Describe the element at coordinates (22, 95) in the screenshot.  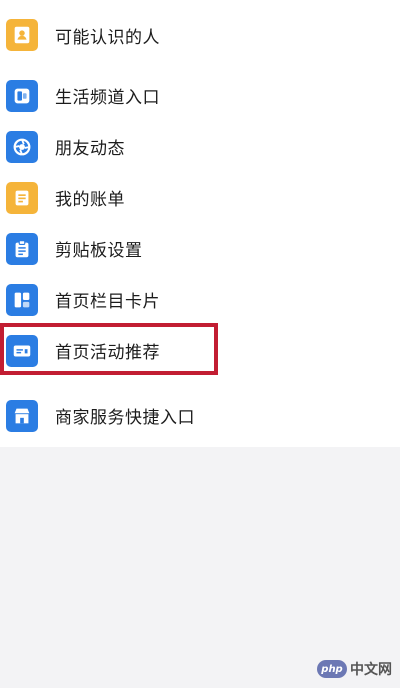
I see `life-channel-icon` at that location.